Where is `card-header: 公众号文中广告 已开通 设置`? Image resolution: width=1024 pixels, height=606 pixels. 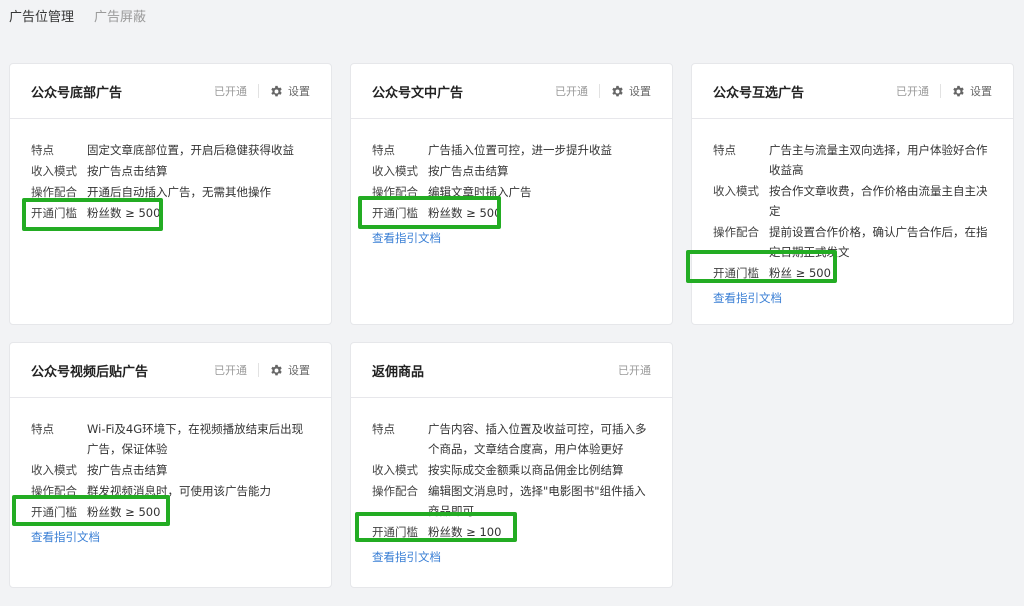 card-header: 公众号文中广告 已开通 设置 is located at coordinates (511, 91).